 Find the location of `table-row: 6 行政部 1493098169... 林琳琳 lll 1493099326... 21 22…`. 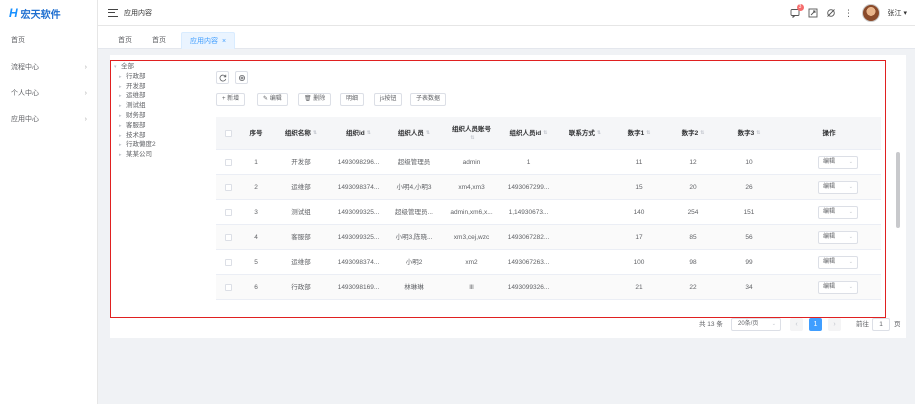

table-row: 6 行政部 1493098169... 林琳琳 lll 1493099326... 21 22… is located at coordinates (548, 287).